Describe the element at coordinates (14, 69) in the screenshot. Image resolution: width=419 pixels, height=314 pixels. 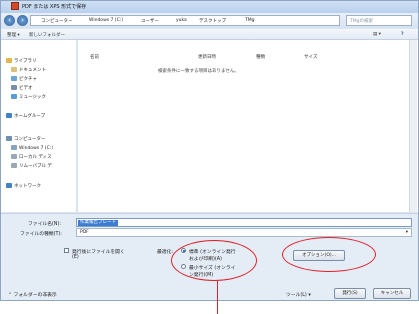
I see `documents-icon` at that location.